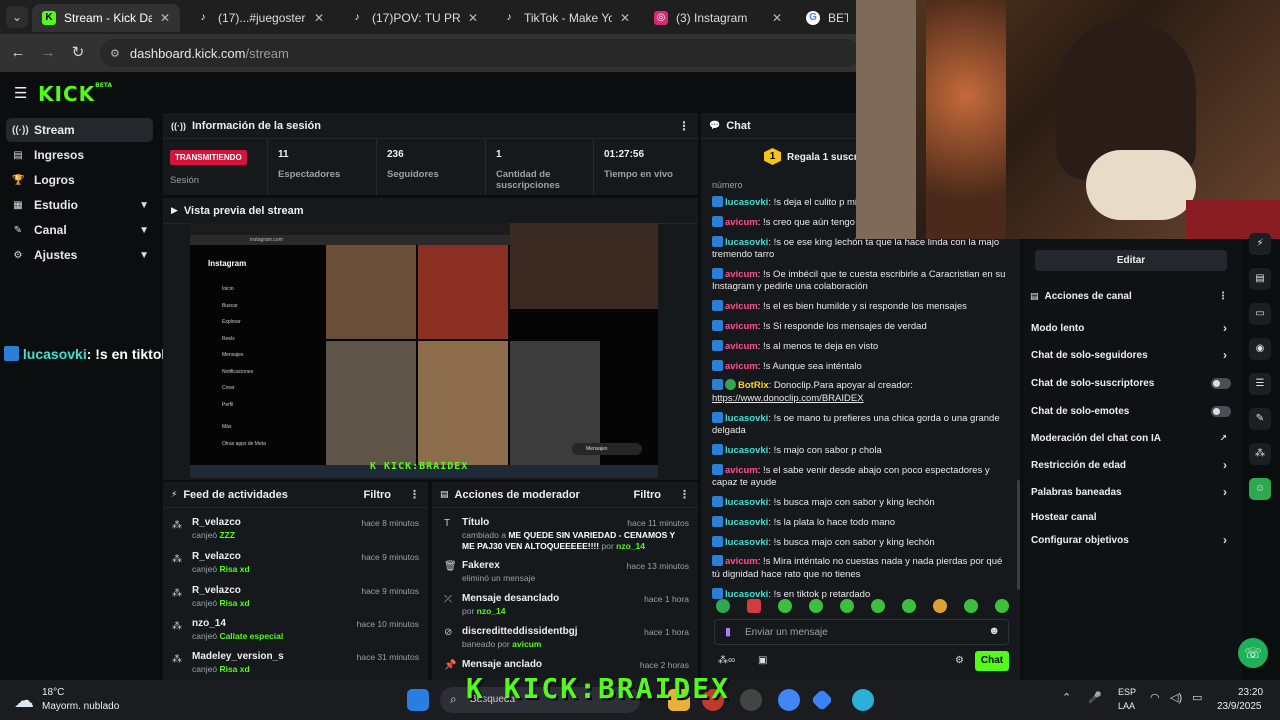 Image resolution: width=1280 pixels, height=720 pixels. I want to click on chat-scrollbar, so click(1018, 535).